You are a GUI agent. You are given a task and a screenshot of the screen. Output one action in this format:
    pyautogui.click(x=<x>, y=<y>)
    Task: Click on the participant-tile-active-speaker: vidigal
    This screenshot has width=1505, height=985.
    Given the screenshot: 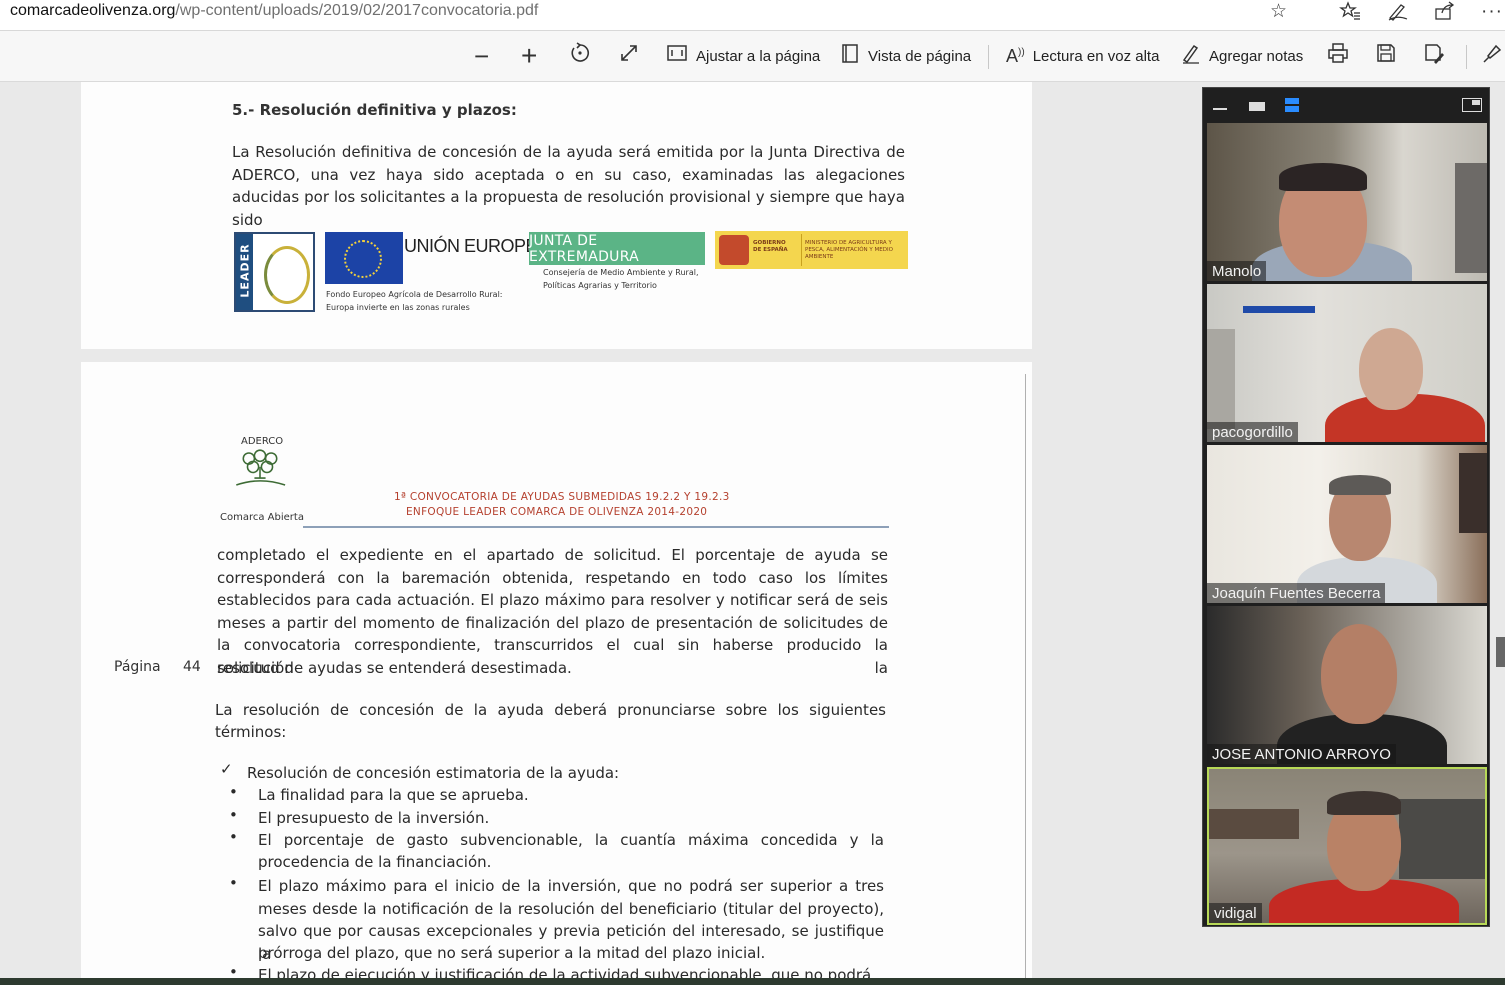 What is the action you would take?
    pyautogui.click(x=1347, y=846)
    